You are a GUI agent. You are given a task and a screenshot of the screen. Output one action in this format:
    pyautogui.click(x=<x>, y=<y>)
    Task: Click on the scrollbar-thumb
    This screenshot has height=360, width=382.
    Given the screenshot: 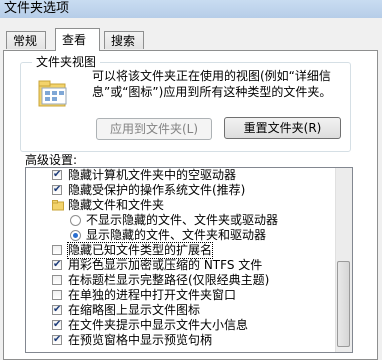 What is the action you would take?
    pyautogui.click(x=343, y=304)
    